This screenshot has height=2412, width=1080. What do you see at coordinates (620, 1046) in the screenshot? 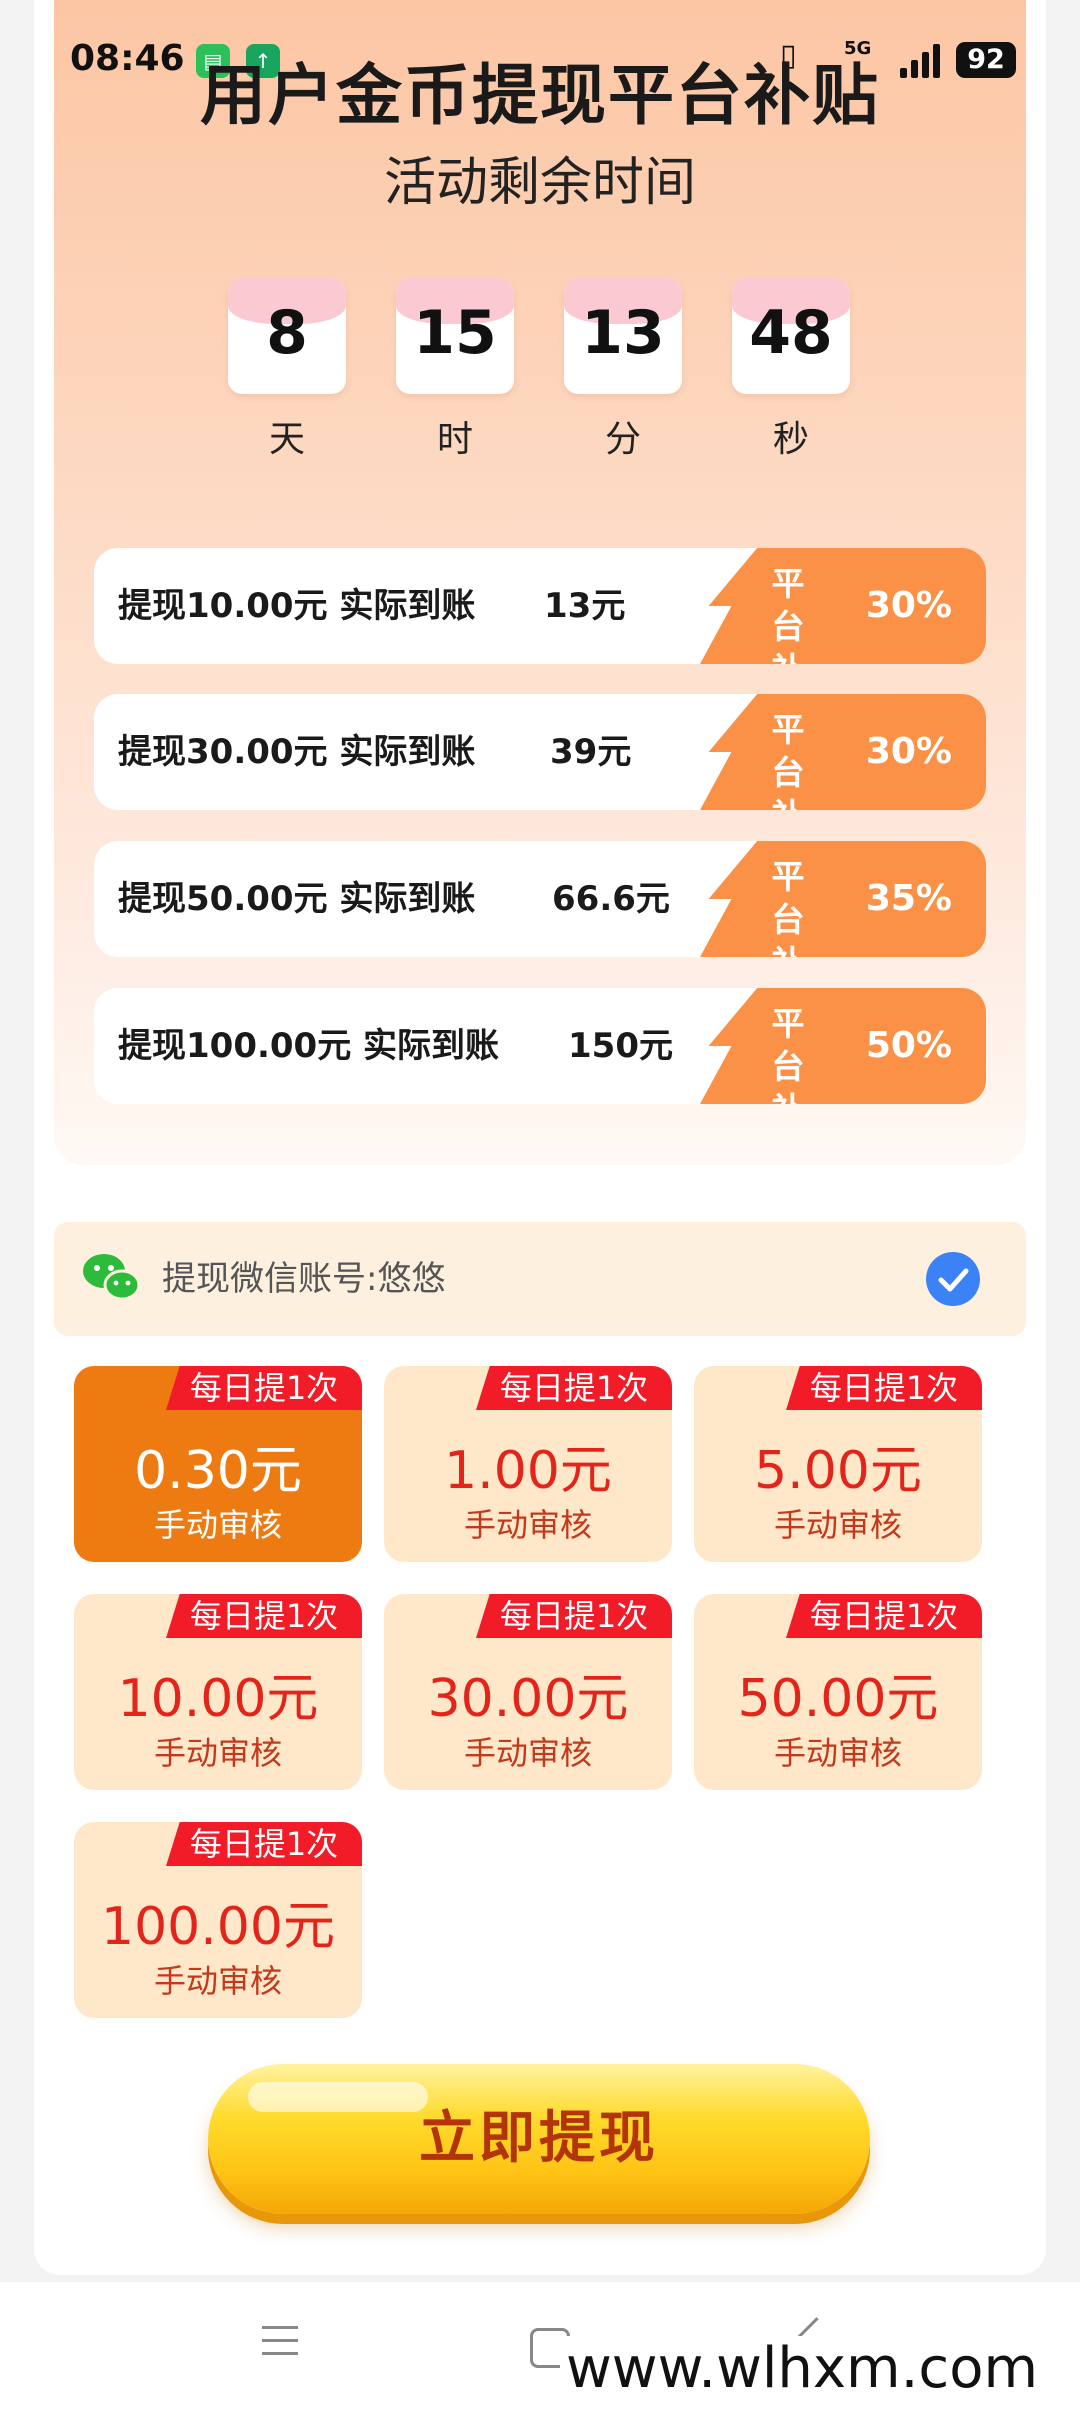
I see `offer-actual-amount: 150元` at bounding box center [620, 1046].